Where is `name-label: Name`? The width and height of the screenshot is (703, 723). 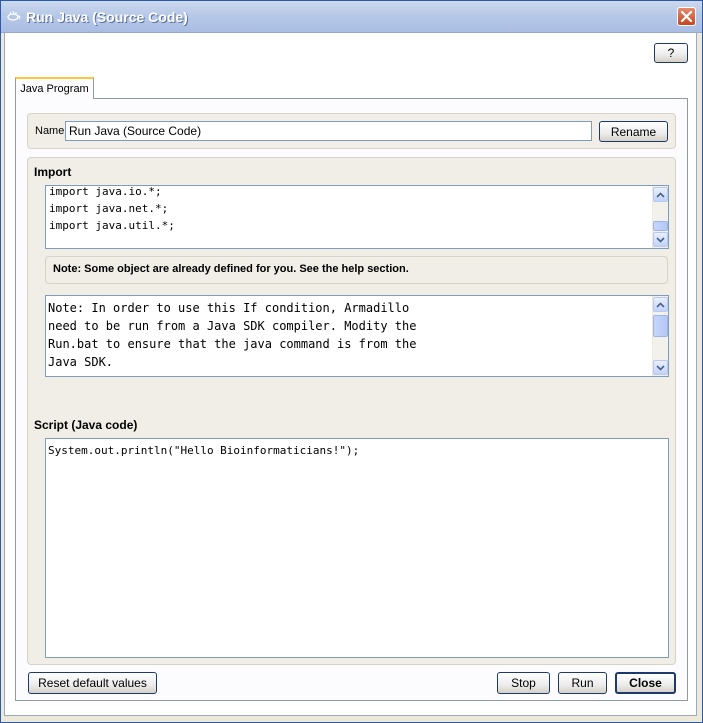
name-label: Name is located at coordinates (50, 131).